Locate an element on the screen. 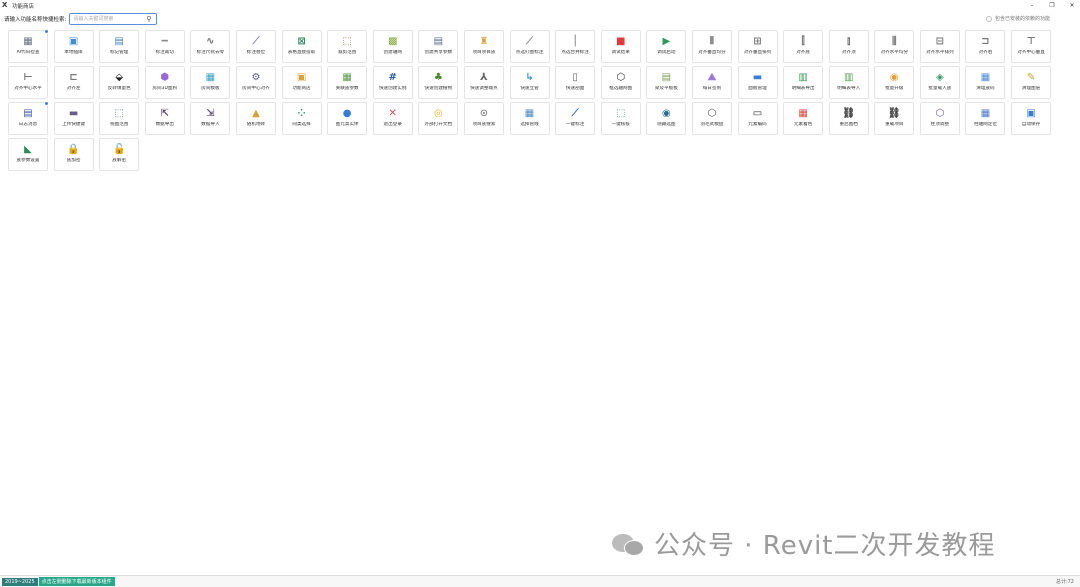  function-tile: ⫿ 对齐底 is located at coordinates (803, 46).